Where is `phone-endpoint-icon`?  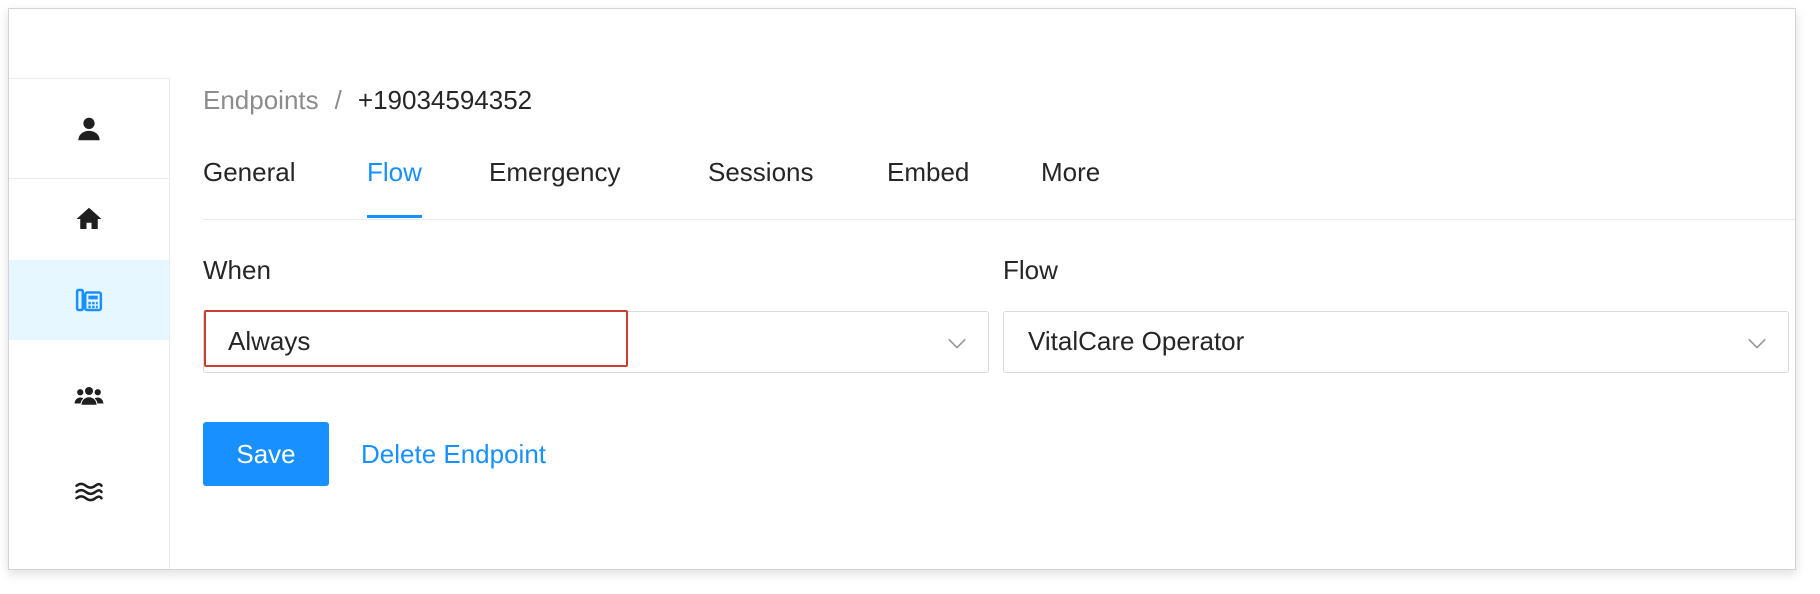 phone-endpoint-icon is located at coordinates (89, 300).